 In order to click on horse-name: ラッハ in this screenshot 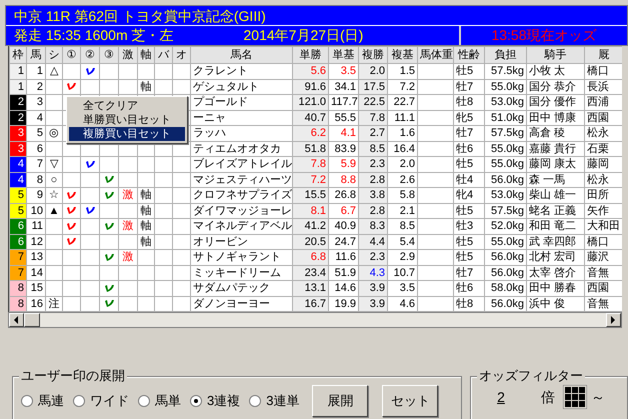, I will do `click(209, 133)`.